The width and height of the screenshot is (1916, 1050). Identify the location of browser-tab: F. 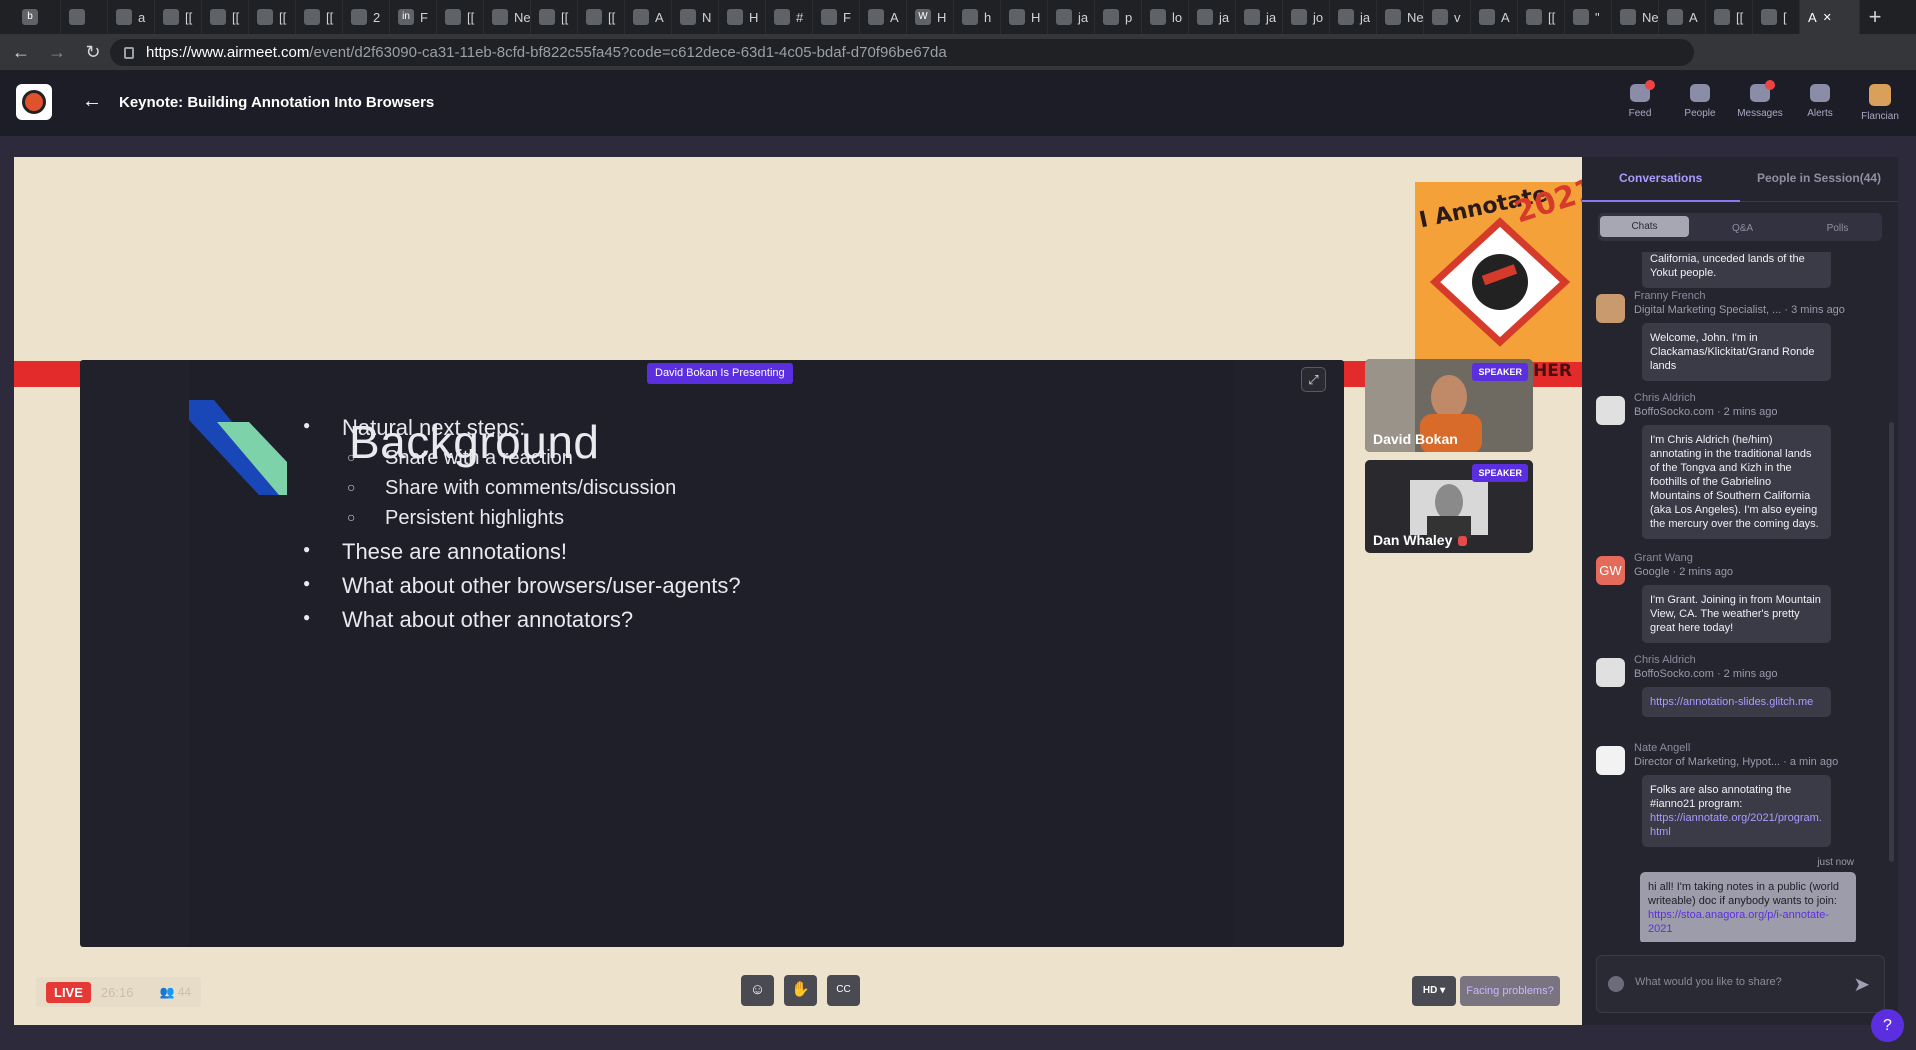
(836, 17).